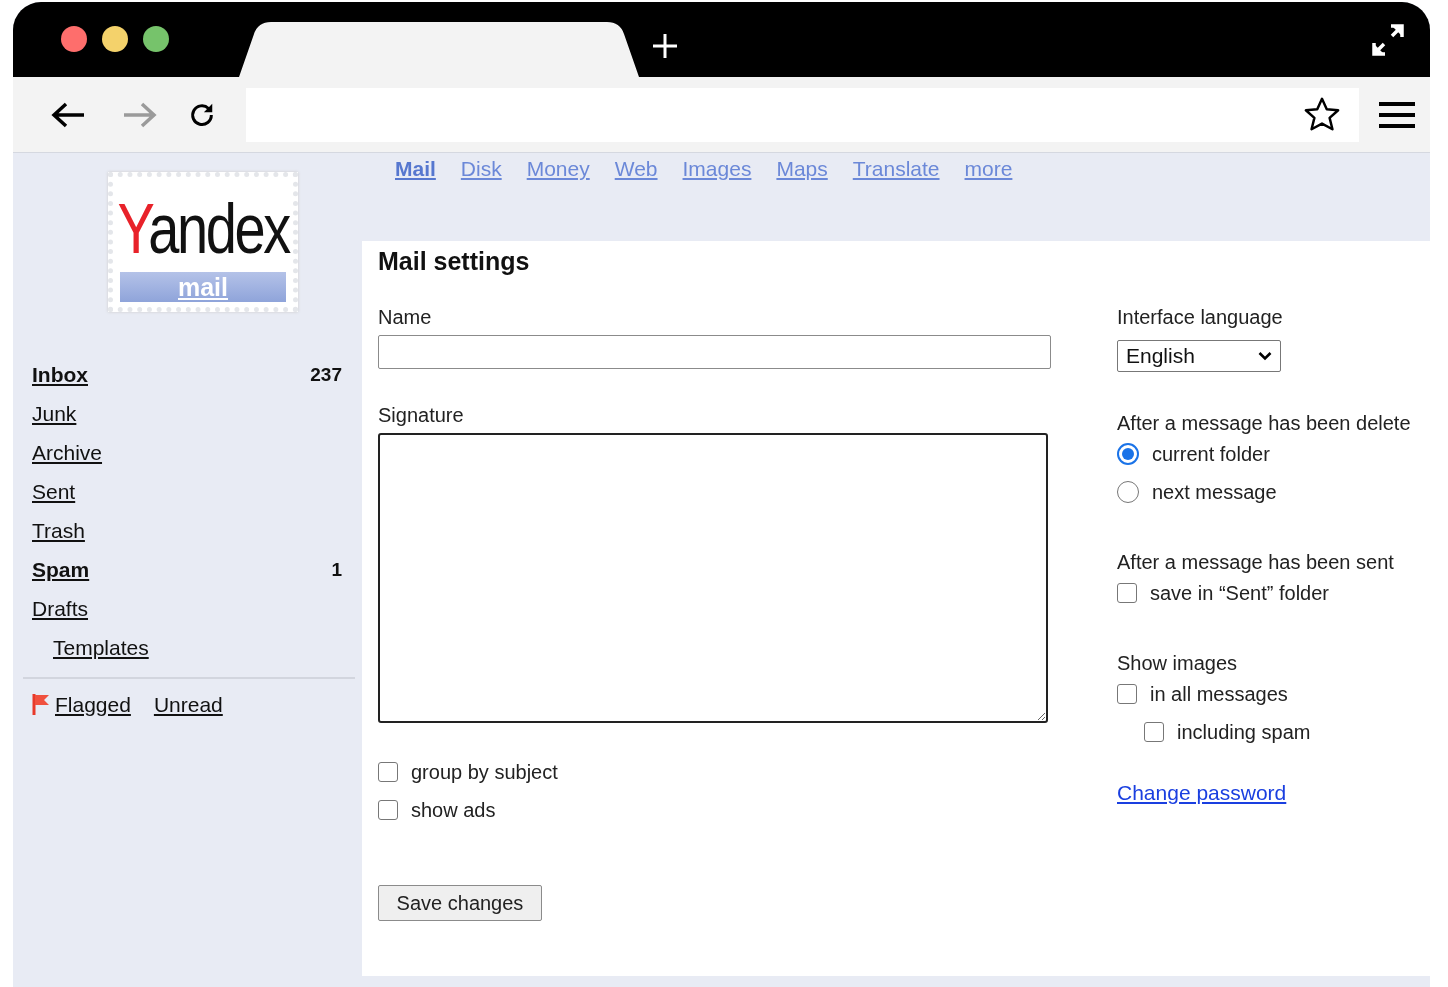 Image resolution: width=1448 pixels, height=987 pixels. What do you see at coordinates (60, 374) in the screenshot?
I see `folder-link: Inbox` at bounding box center [60, 374].